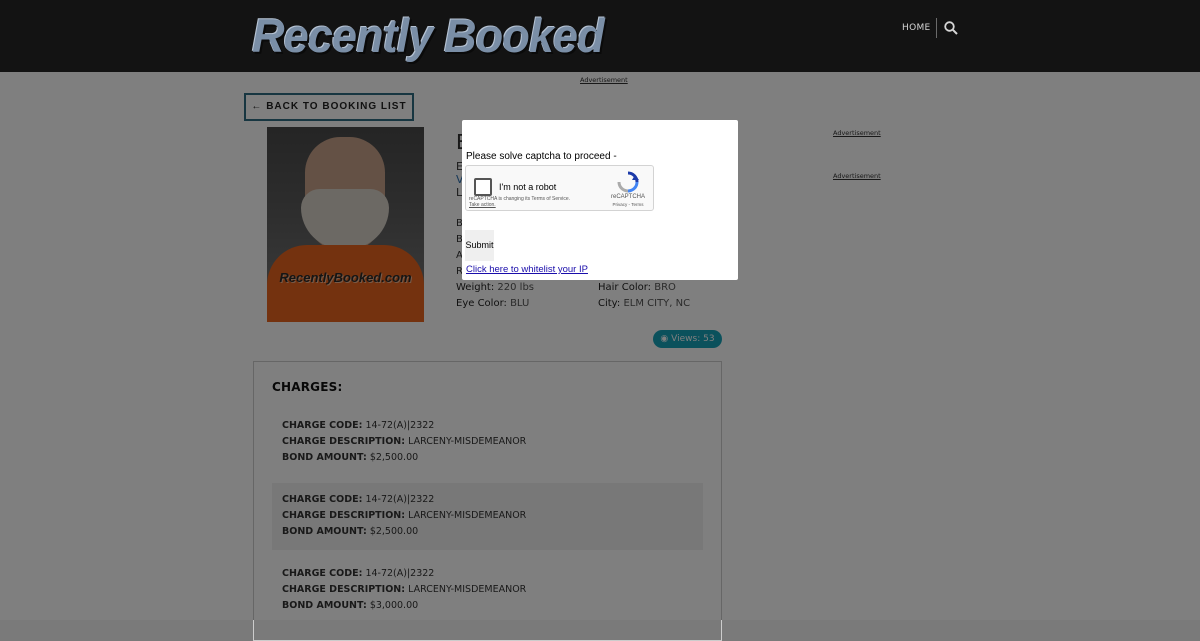 The width and height of the screenshot is (1200, 641). I want to click on site-header: Recently Booked HOME, so click(600, 36).